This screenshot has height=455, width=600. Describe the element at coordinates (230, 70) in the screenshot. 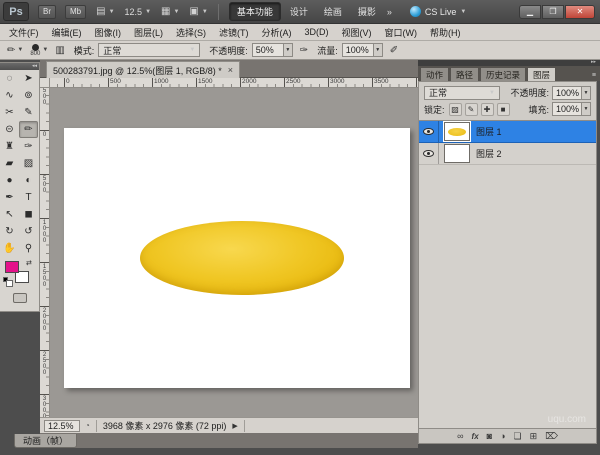

I see `close-tab-icon: ×` at that location.